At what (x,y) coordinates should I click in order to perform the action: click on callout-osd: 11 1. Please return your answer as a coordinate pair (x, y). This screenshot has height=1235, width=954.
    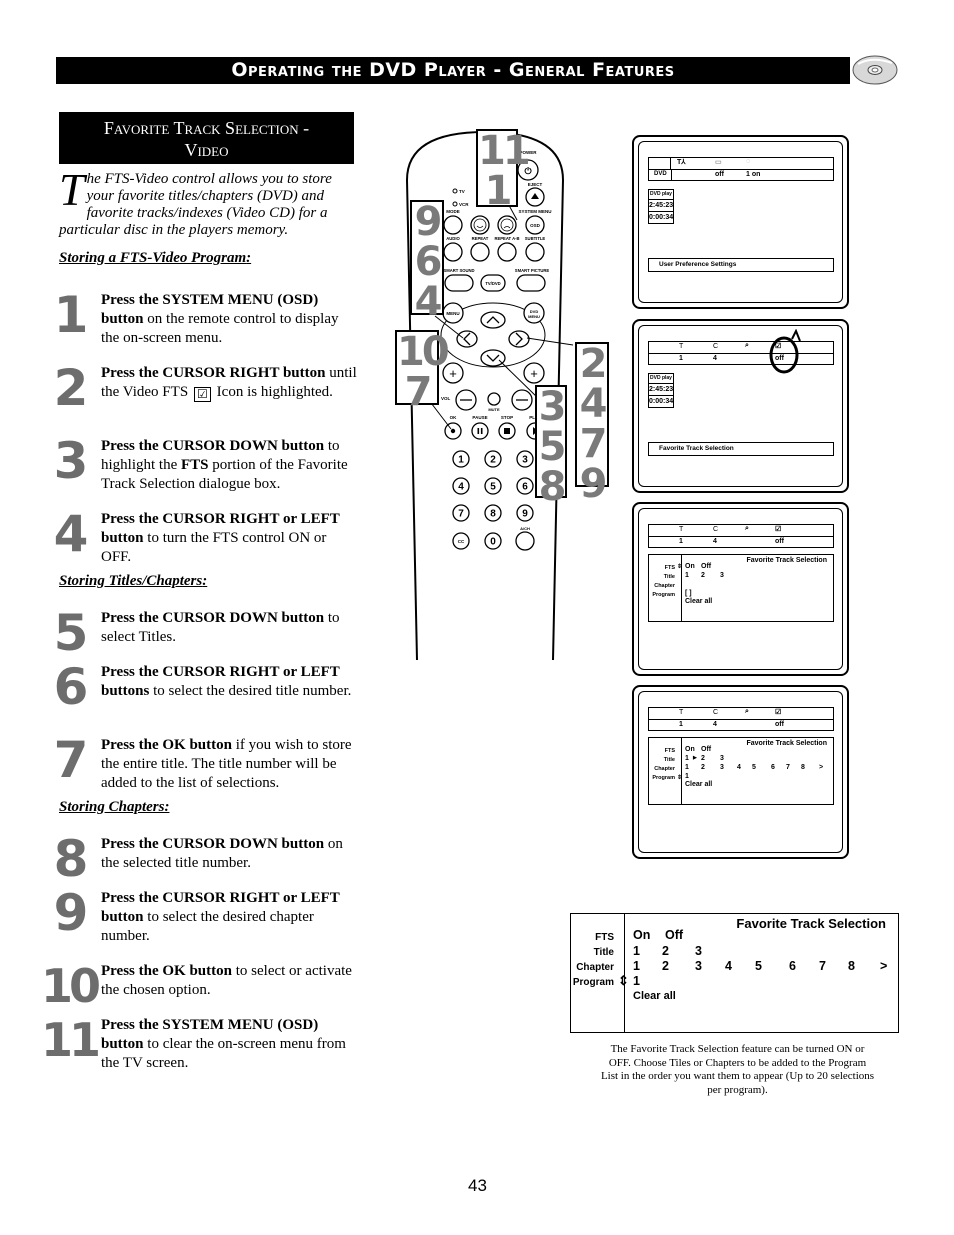
    Looking at the image, I should click on (503, 171).